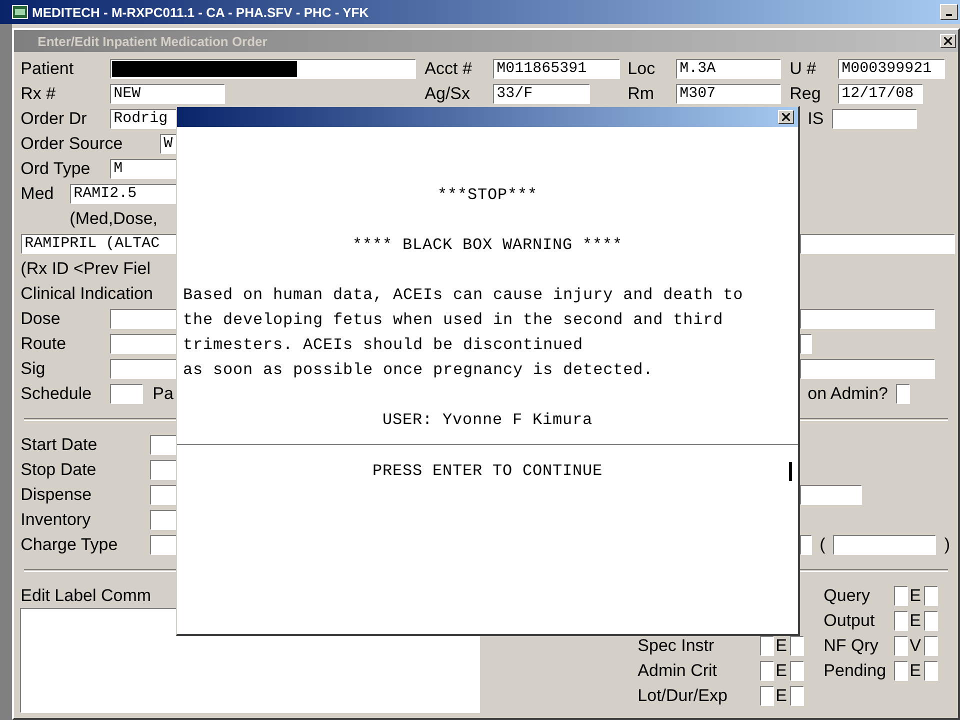 This screenshot has width=960, height=720. I want to click on field-label: Pa, so click(163, 394).